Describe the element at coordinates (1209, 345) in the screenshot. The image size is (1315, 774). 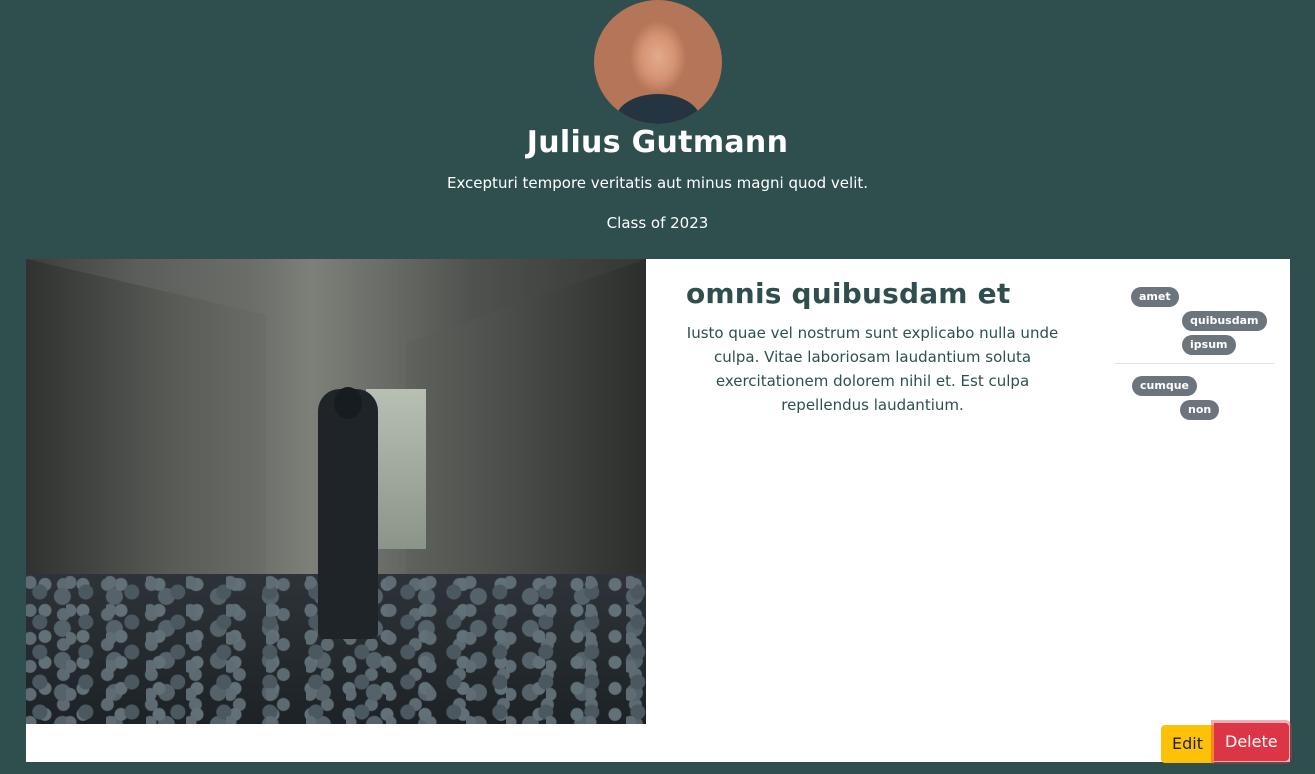
I see `tag-badge: ipsum` at that location.